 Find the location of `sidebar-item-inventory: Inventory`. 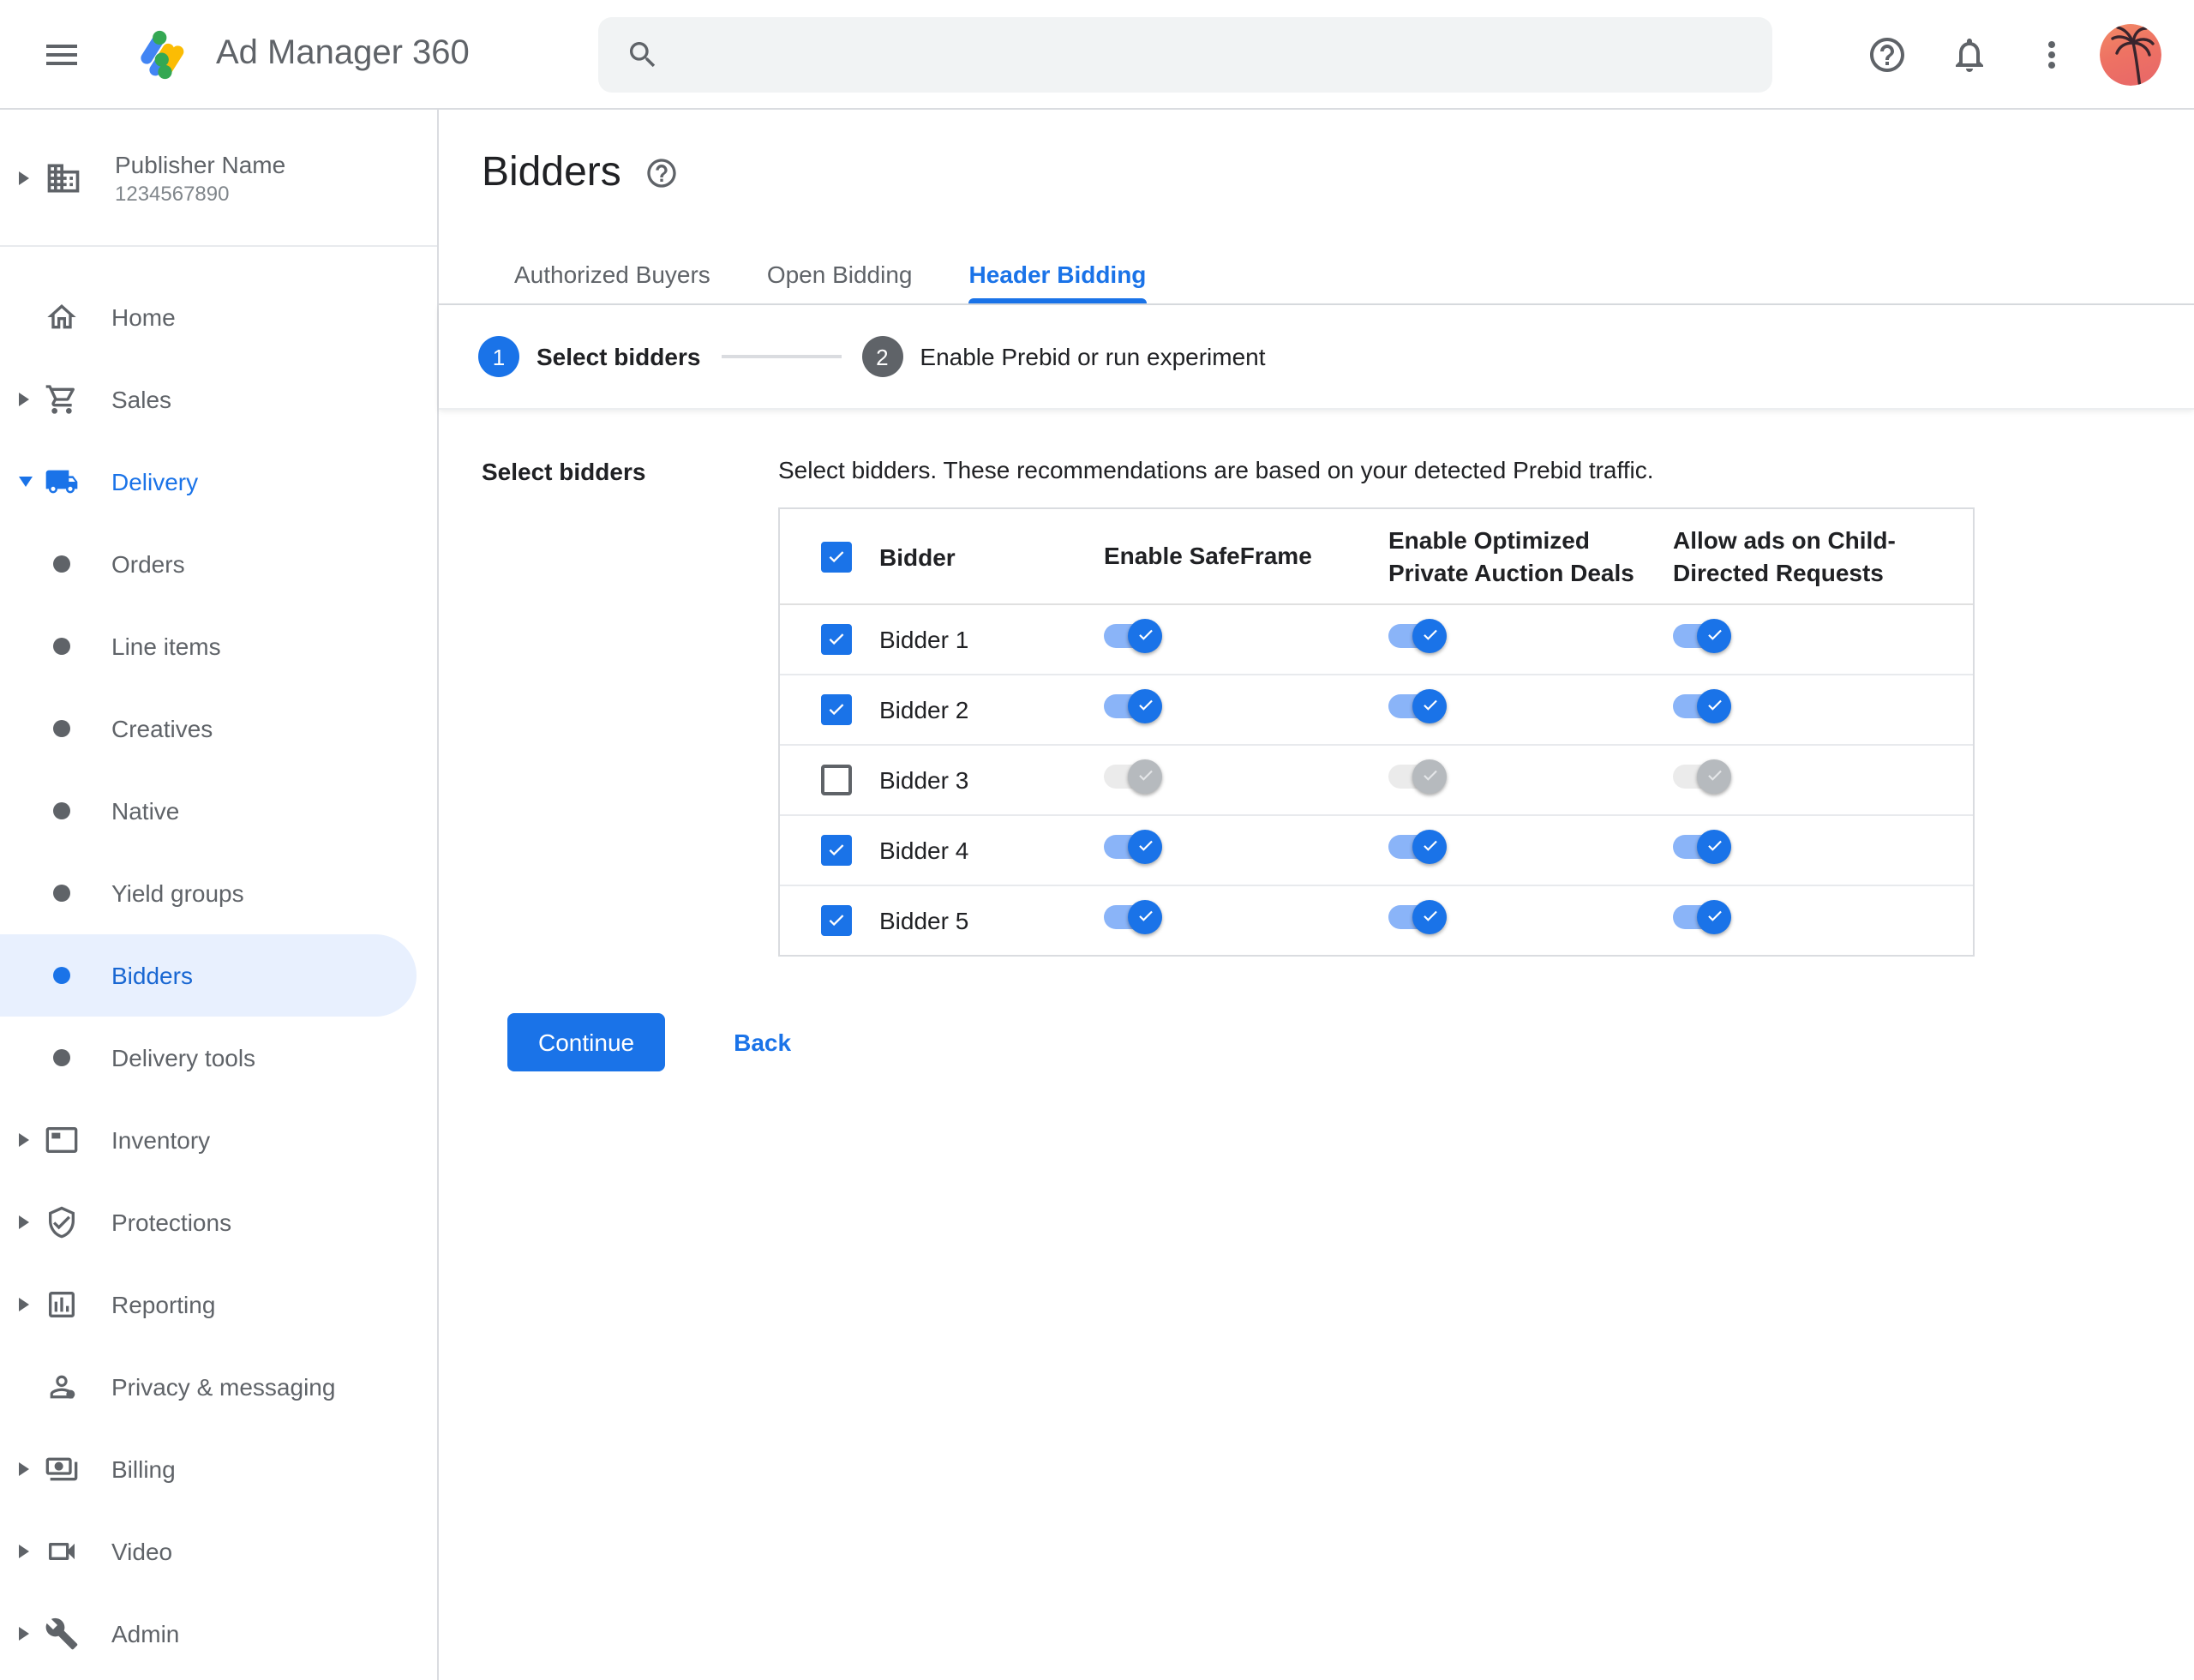

sidebar-item-inventory: Inventory is located at coordinates (218, 1140).